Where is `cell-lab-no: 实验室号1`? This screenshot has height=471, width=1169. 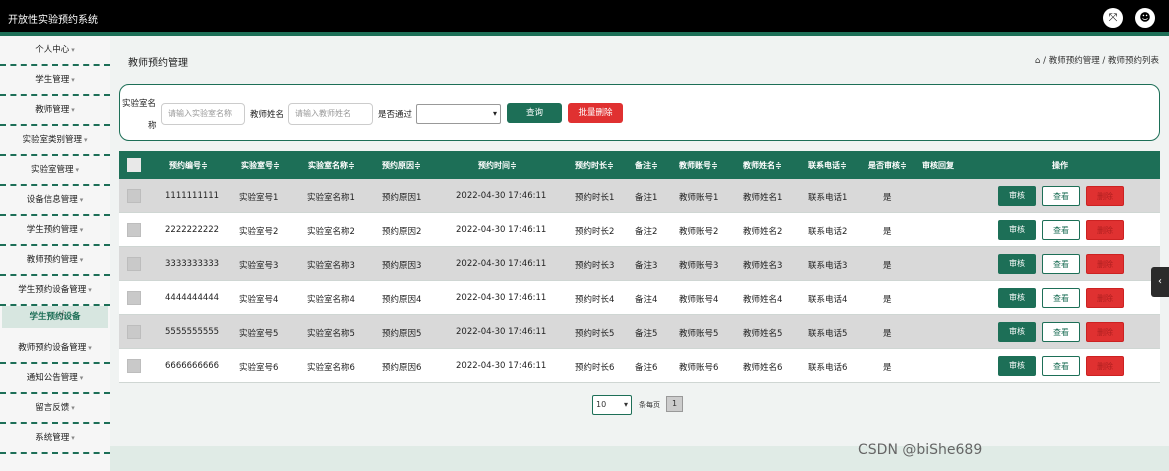 cell-lab-no: 实验室号1 is located at coordinates (259, 198).